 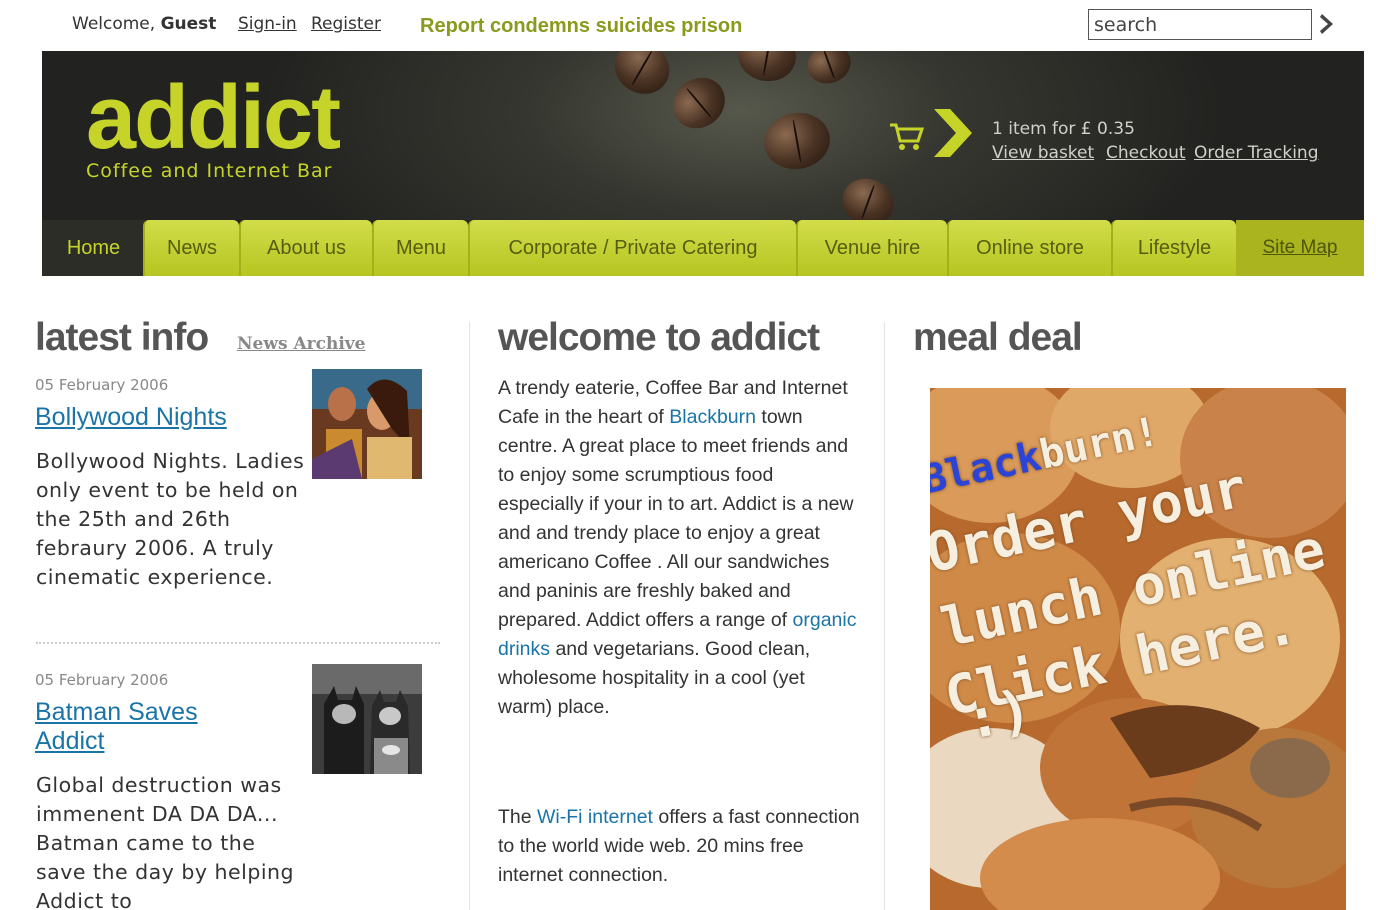 What do you see at coordinates (953, 133) in the screenshot?
I see `arrow-right-icon` at bounding box center [953, 133].